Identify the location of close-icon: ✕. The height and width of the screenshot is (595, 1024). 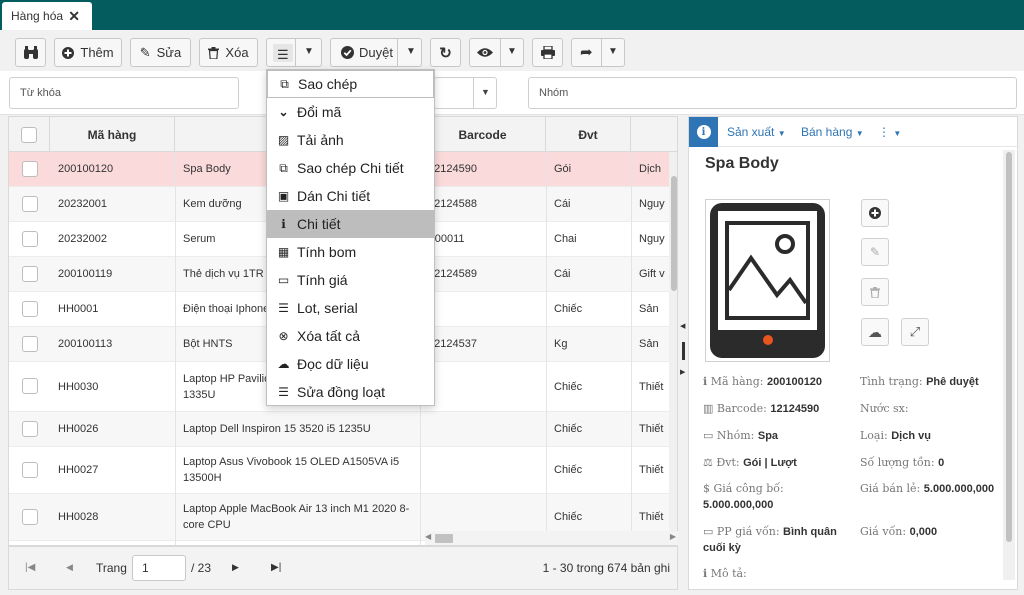
(74, 16).